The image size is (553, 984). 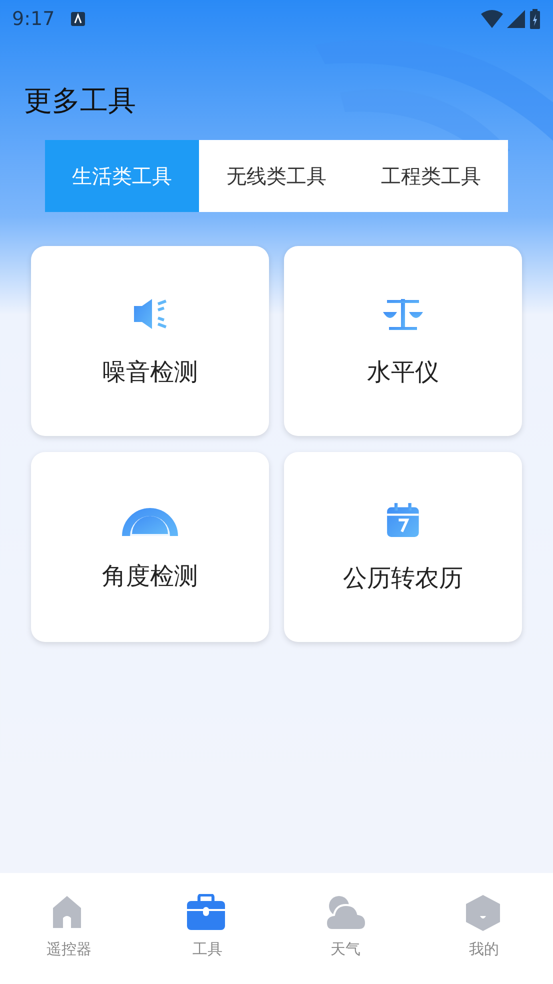 I want to click on tool-card: 角度检测, so click(x=150, y=547).